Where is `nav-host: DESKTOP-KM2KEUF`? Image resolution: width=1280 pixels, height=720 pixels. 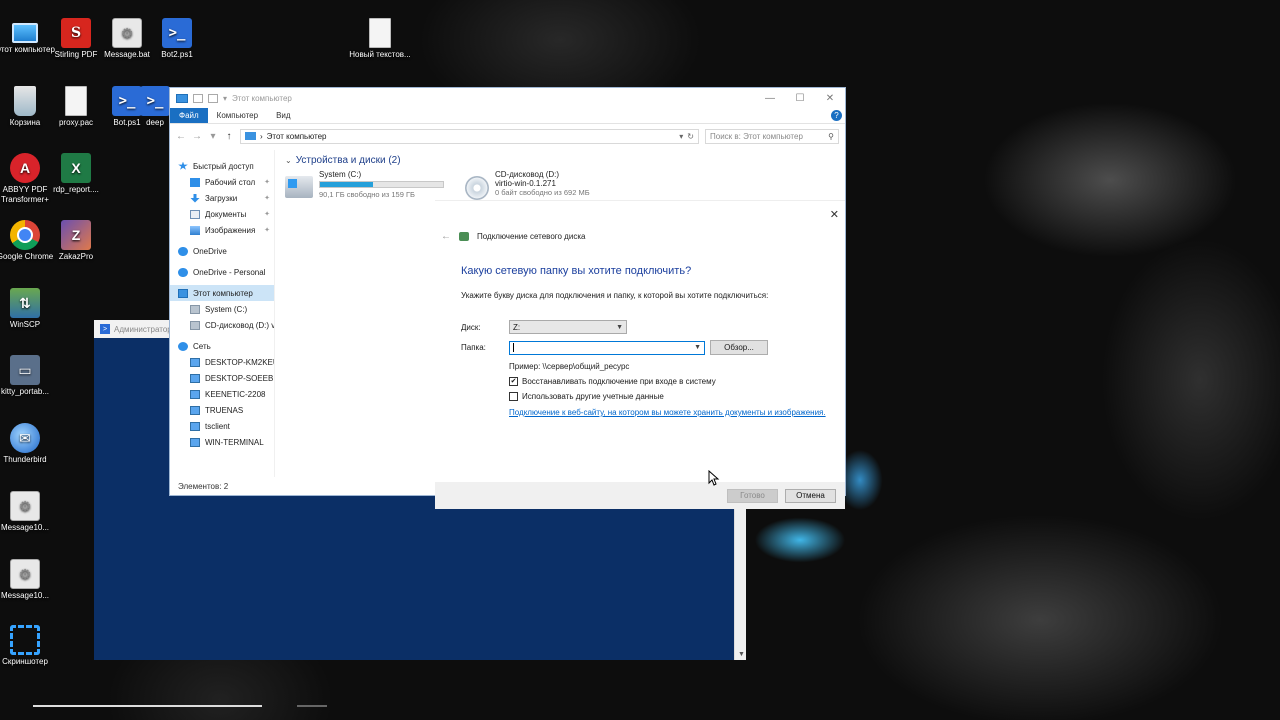 nav-host: DESKTOP-KM2KEUF is located at coordinates (222, 362).